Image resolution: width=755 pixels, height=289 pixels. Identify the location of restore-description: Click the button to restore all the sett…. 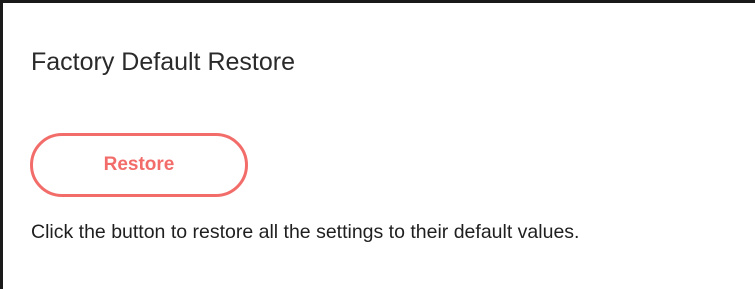
(305, 232).